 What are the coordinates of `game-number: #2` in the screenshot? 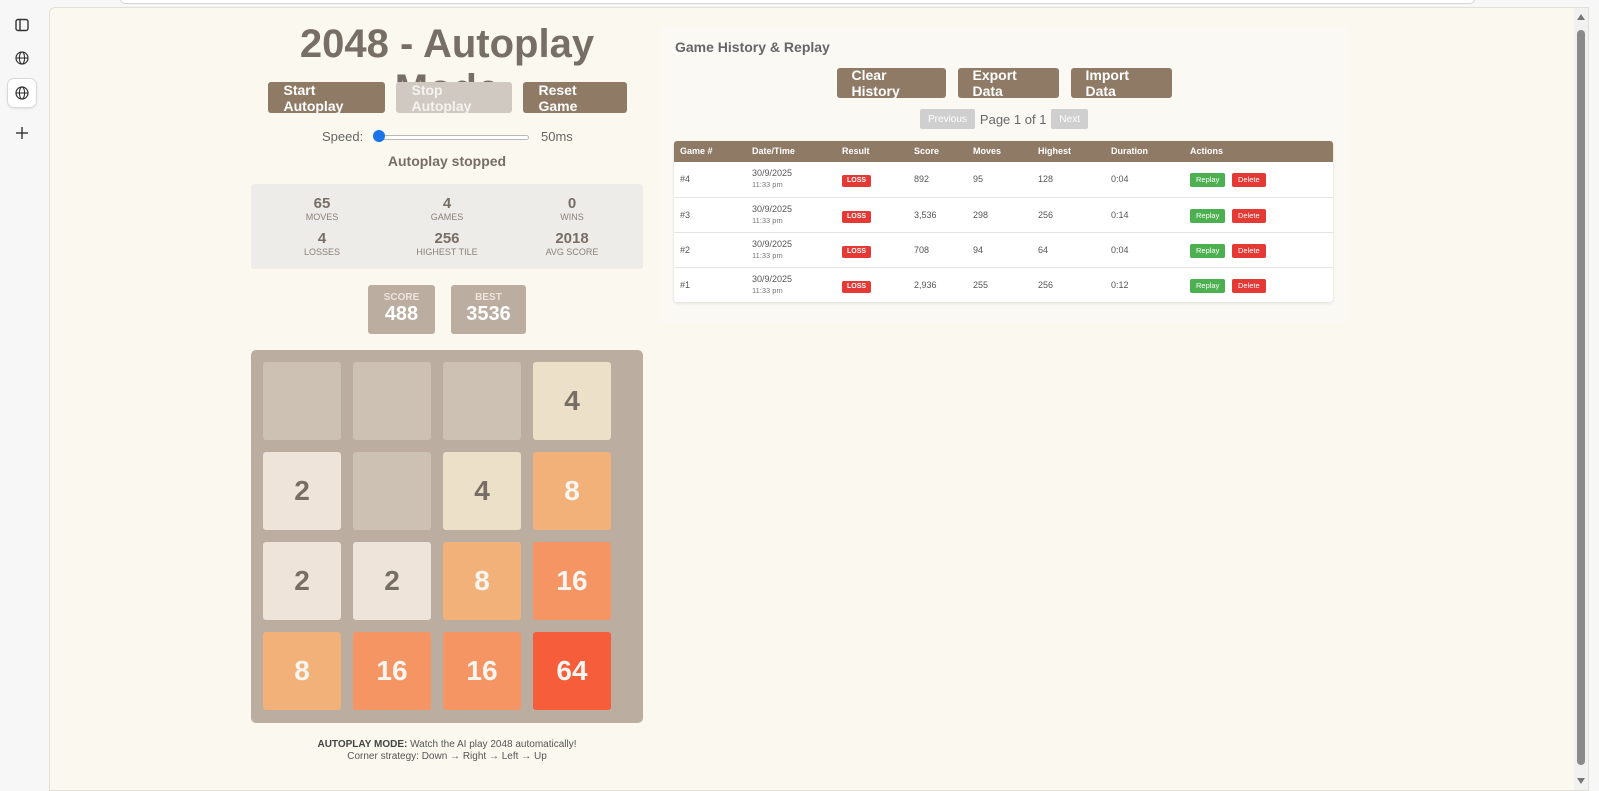 It's located at (685, 250).